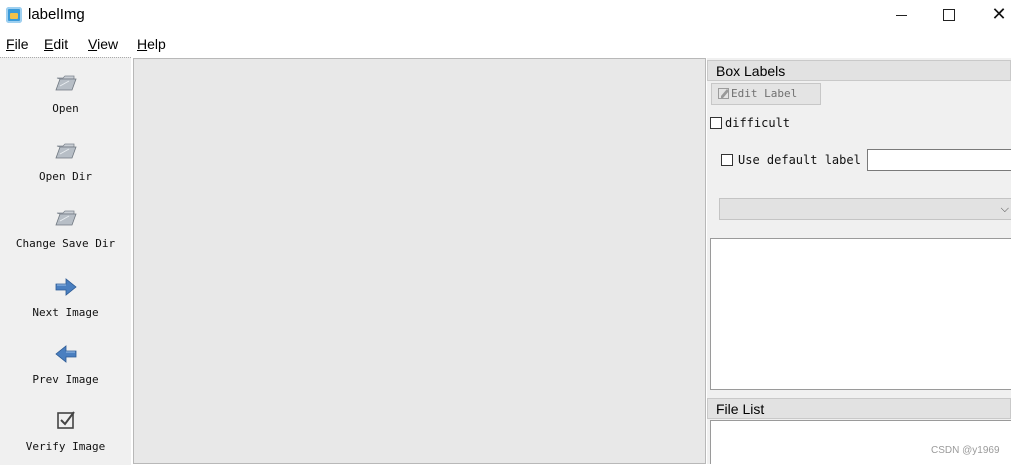 This screenshot has height=465, width=1011. I want to click on open-dir-button: Open Dir, so click(65, 160).